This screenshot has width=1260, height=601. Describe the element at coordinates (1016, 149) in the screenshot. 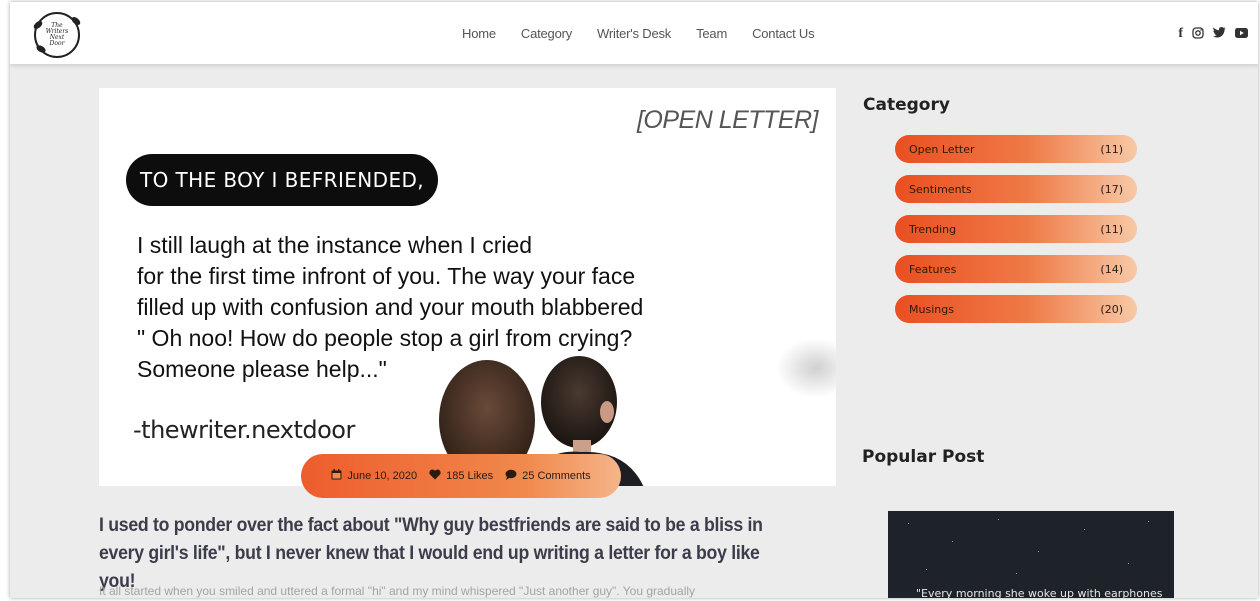

I see `category-item-open-letter: Open Letter (11)` at that location.